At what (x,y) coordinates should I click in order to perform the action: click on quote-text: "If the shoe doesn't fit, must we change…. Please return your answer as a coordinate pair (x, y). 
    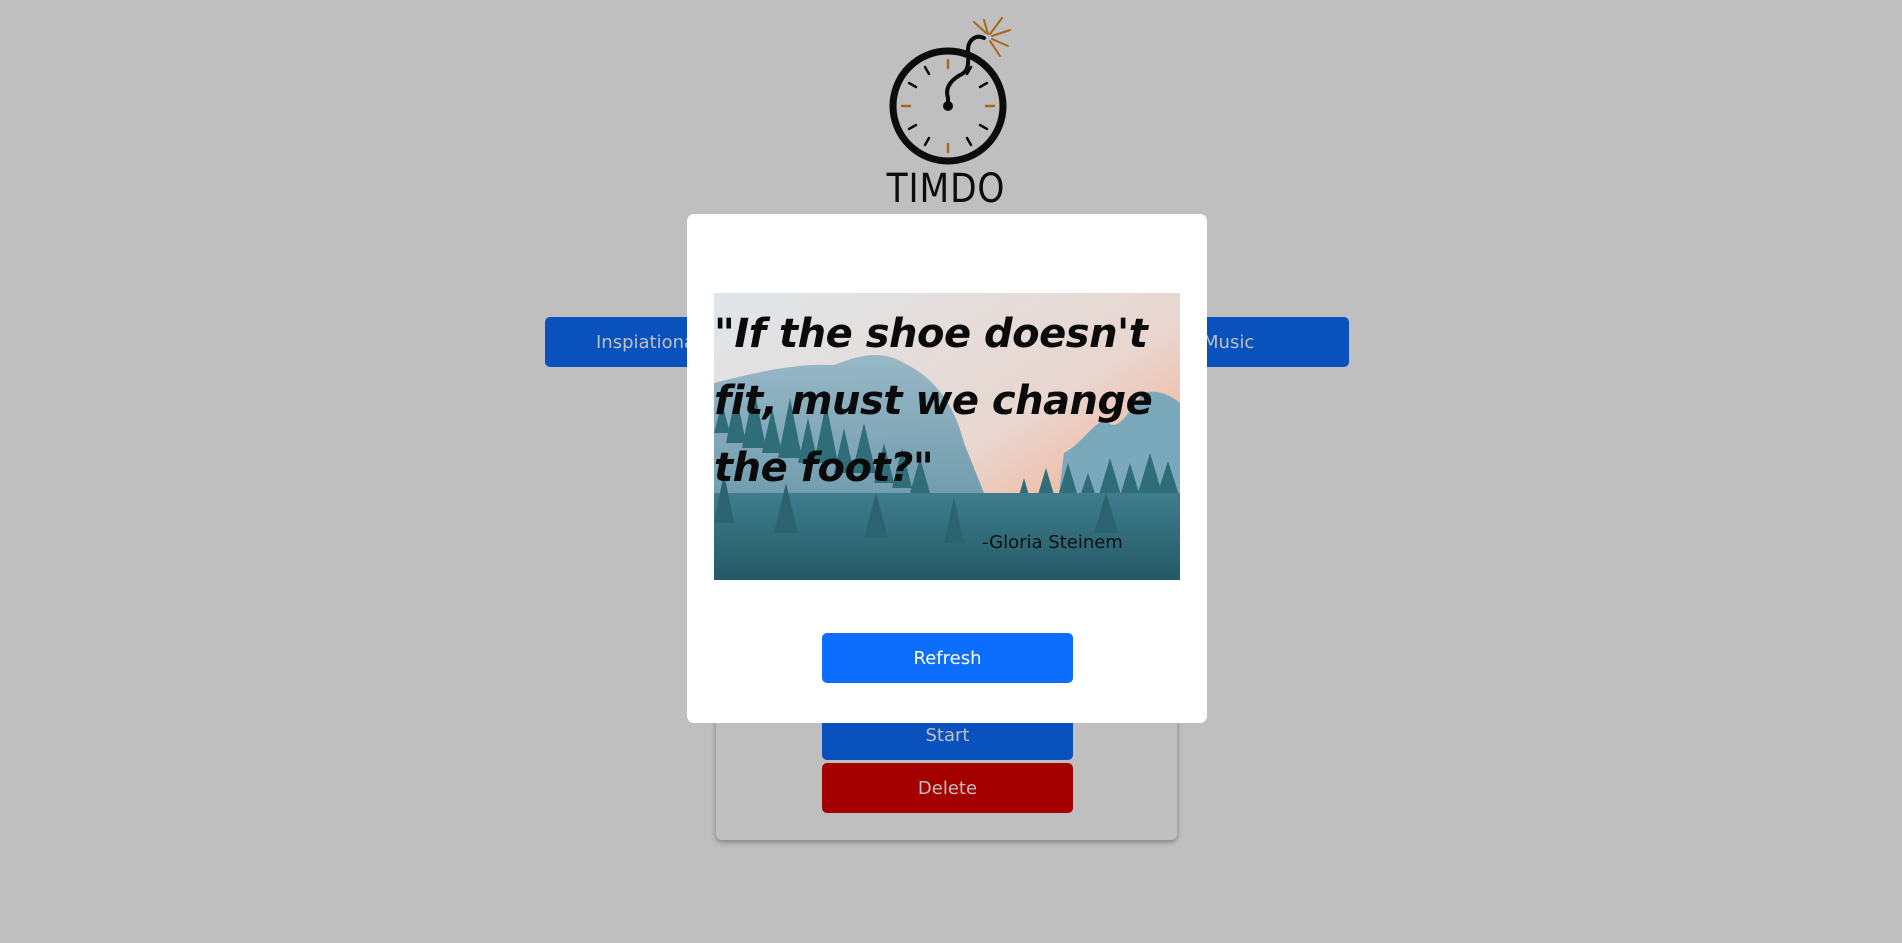
    Looking at the image, I should click on (933, 401).